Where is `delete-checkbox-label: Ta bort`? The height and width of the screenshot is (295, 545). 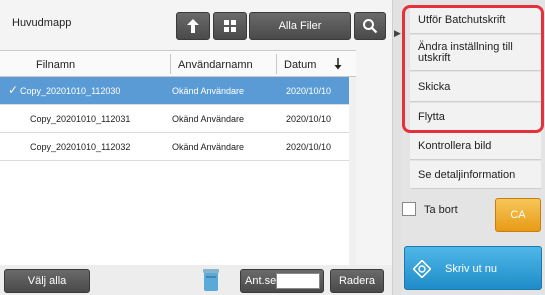
delete-checkbox-label: Ta bort is located at coordinates (441, 210).